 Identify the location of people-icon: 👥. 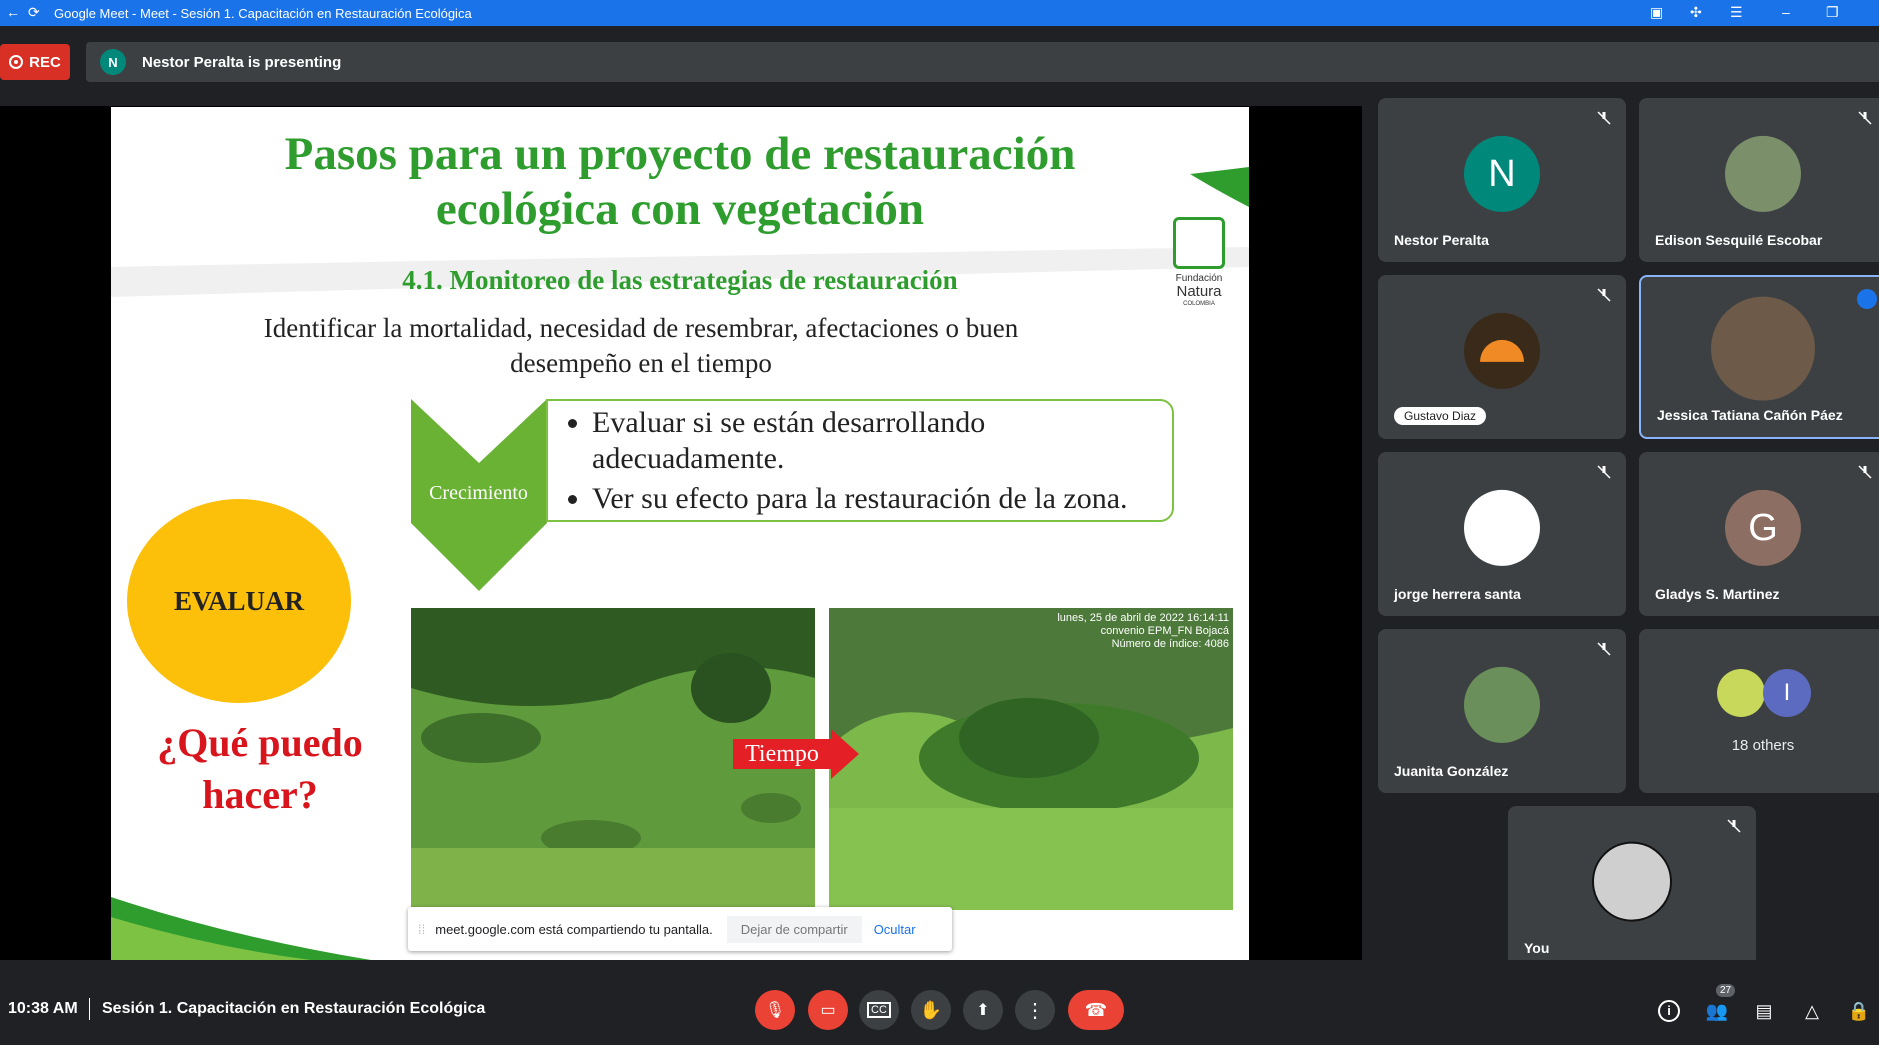
(1717, 1010).